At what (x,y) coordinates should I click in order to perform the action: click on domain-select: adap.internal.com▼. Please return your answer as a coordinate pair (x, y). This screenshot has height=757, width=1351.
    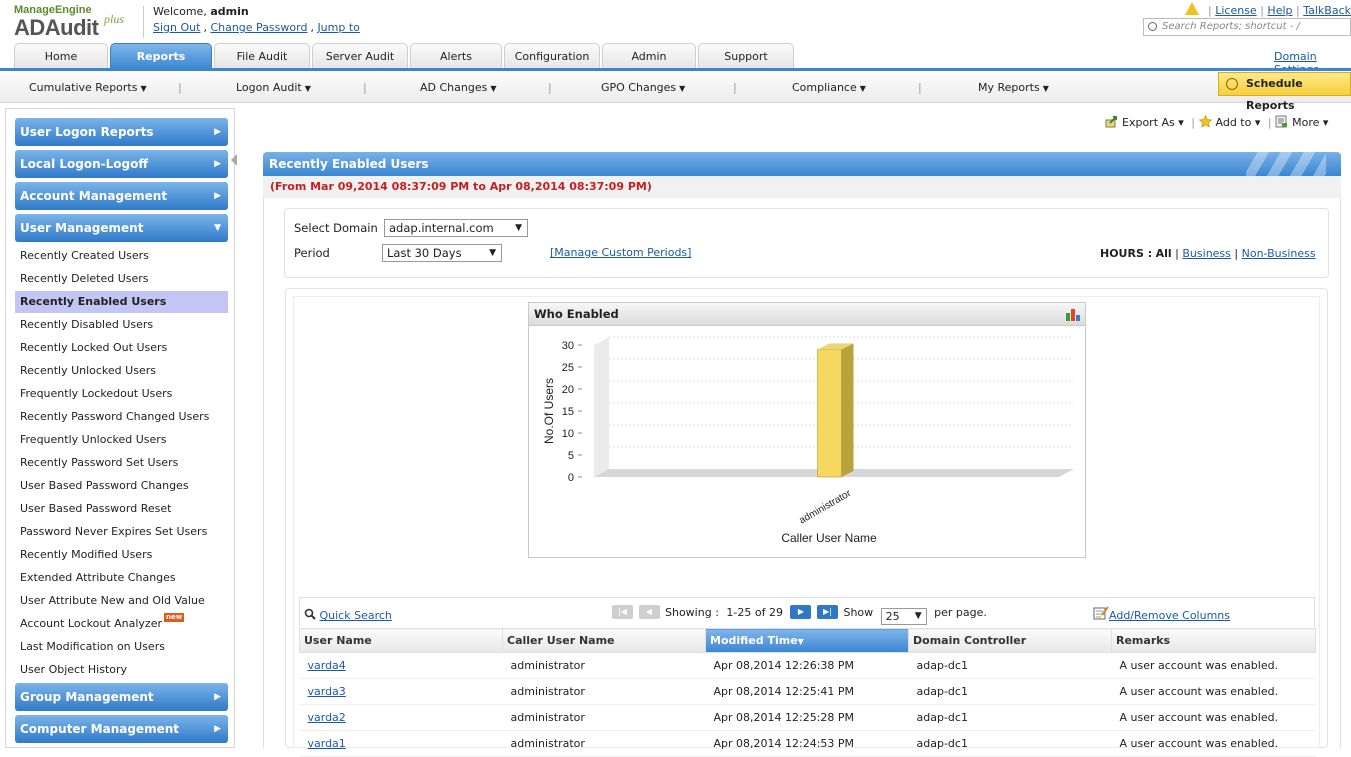
    Looking at the image, I should click on (456, 228).